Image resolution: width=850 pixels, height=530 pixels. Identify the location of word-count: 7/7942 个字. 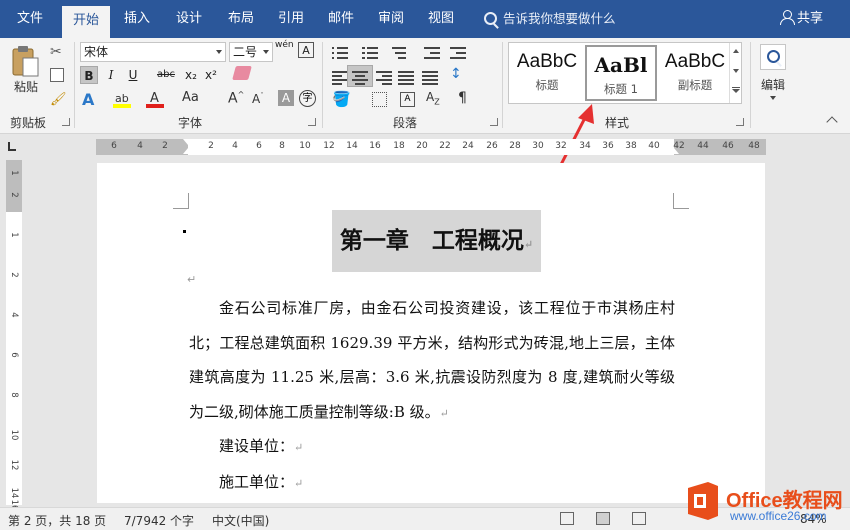
(159, 520).